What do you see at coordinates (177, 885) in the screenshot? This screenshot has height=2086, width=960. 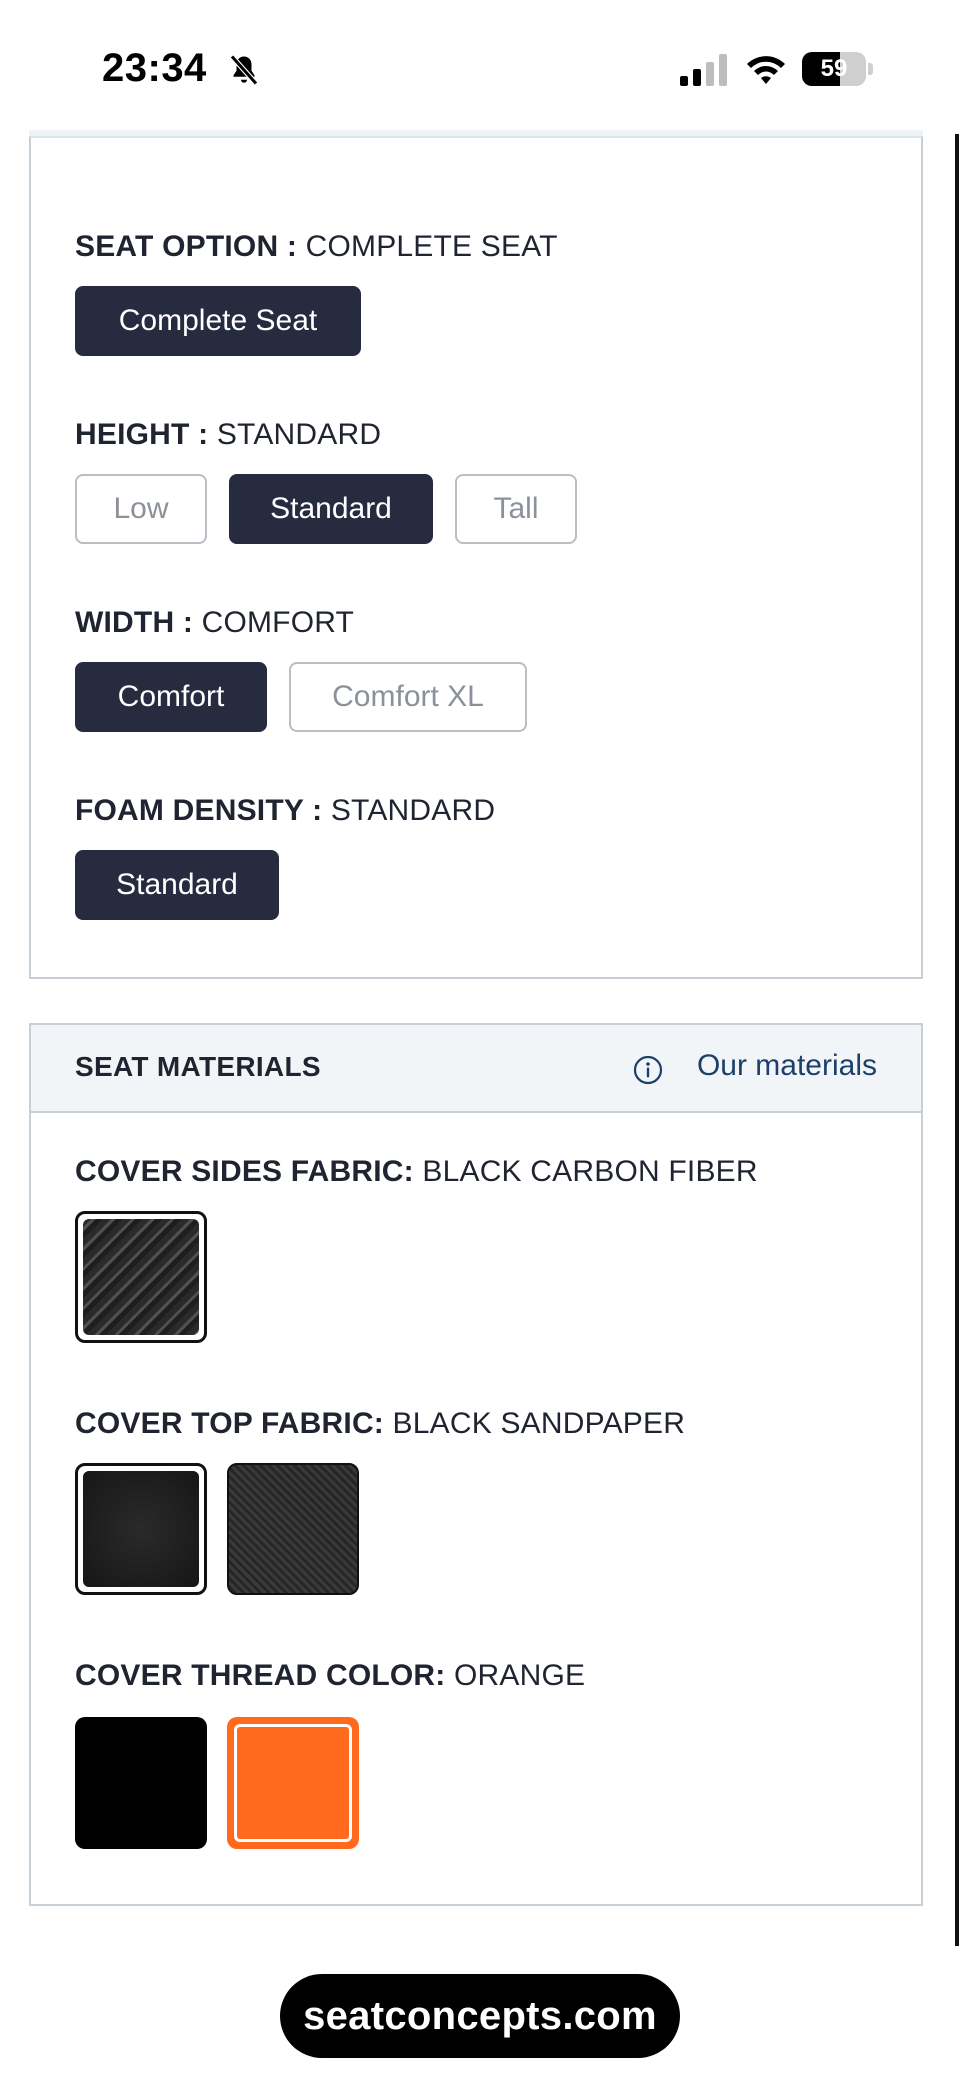 I see `foam-standard-button: Standard` at bounding box center [177, 885].